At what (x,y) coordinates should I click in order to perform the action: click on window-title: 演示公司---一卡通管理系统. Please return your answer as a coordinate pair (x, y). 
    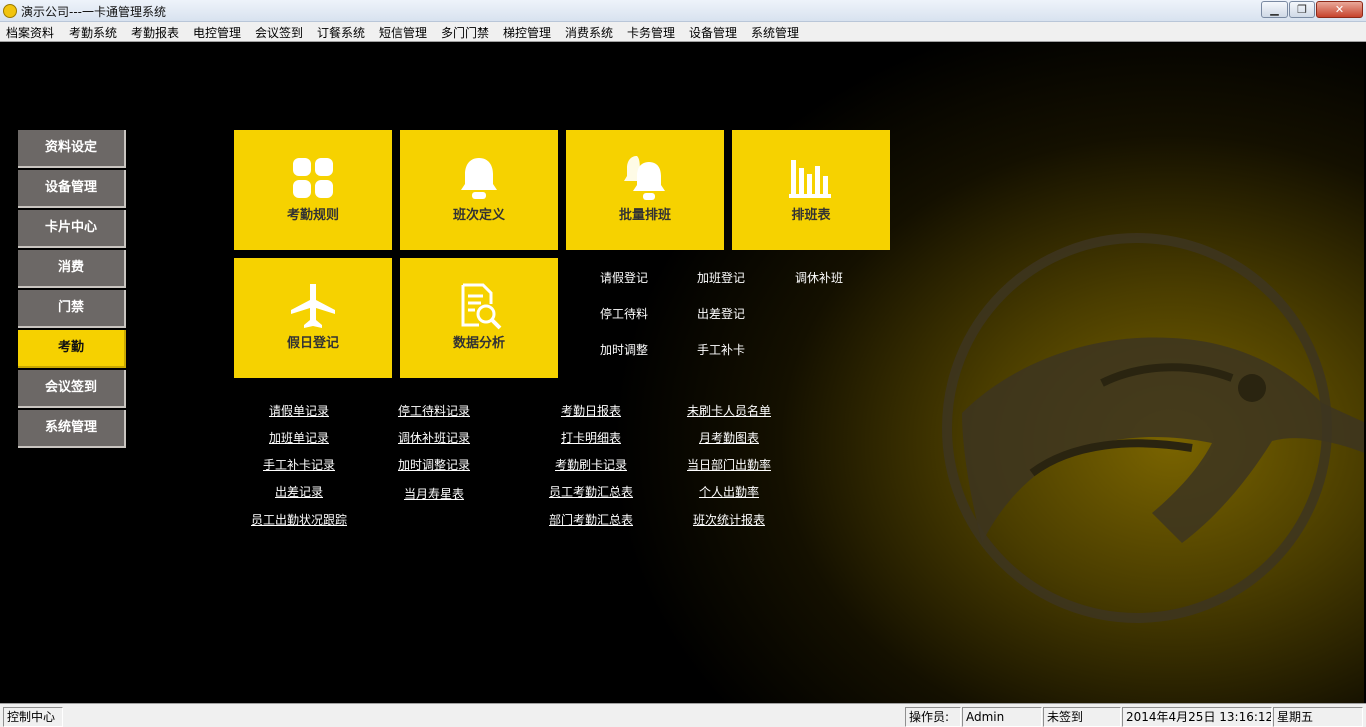
    Looking at the image, I should click on (93, 12).